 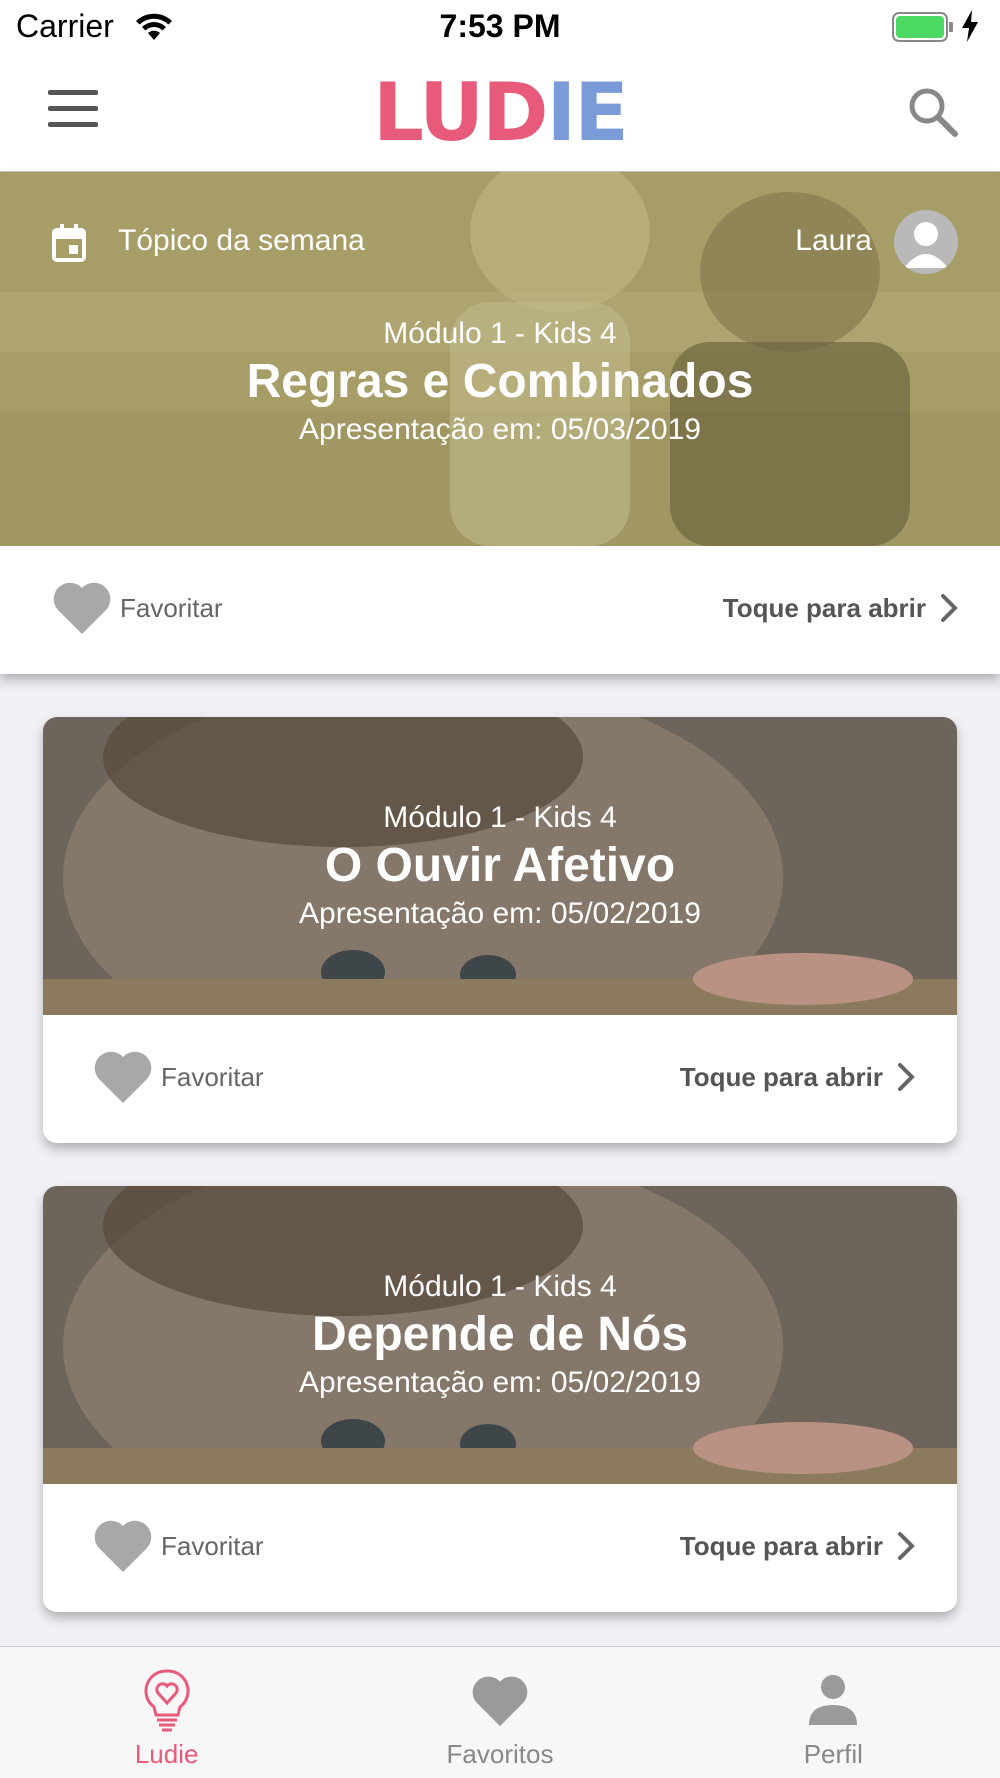 I want to click on app-logo: LUDIE, so click(x=501, y=112).